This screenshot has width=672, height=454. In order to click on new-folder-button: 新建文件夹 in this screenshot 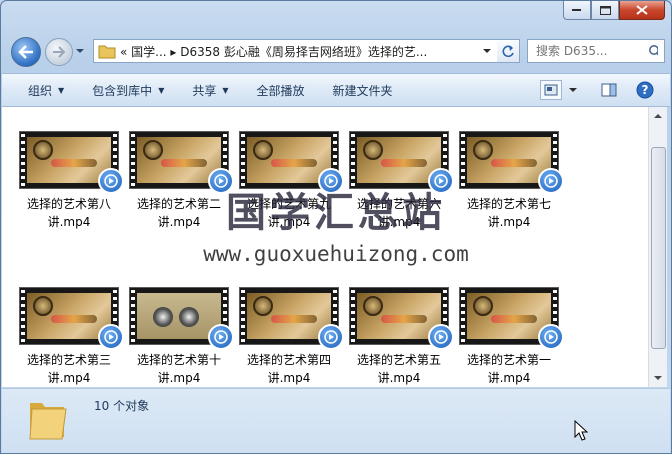, I will do `click(363, 90)`.